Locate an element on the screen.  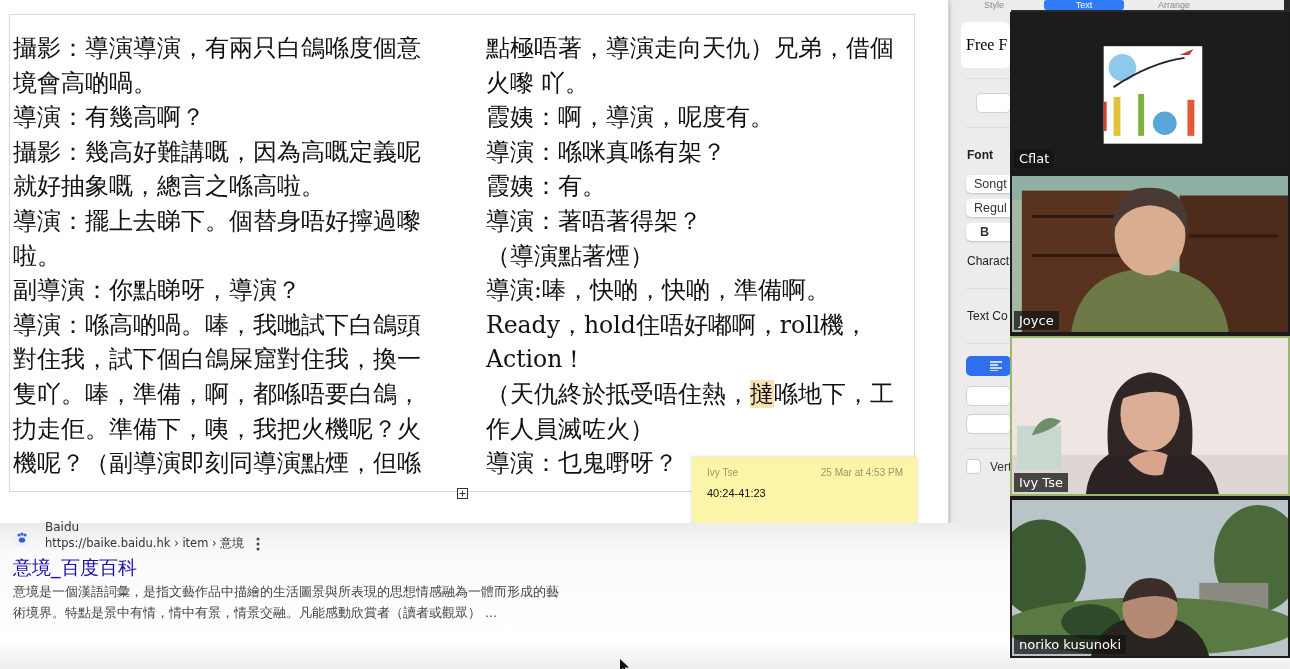
comment-time: 25 Mar at 4:53 PM is located at coordinates (861, 472).